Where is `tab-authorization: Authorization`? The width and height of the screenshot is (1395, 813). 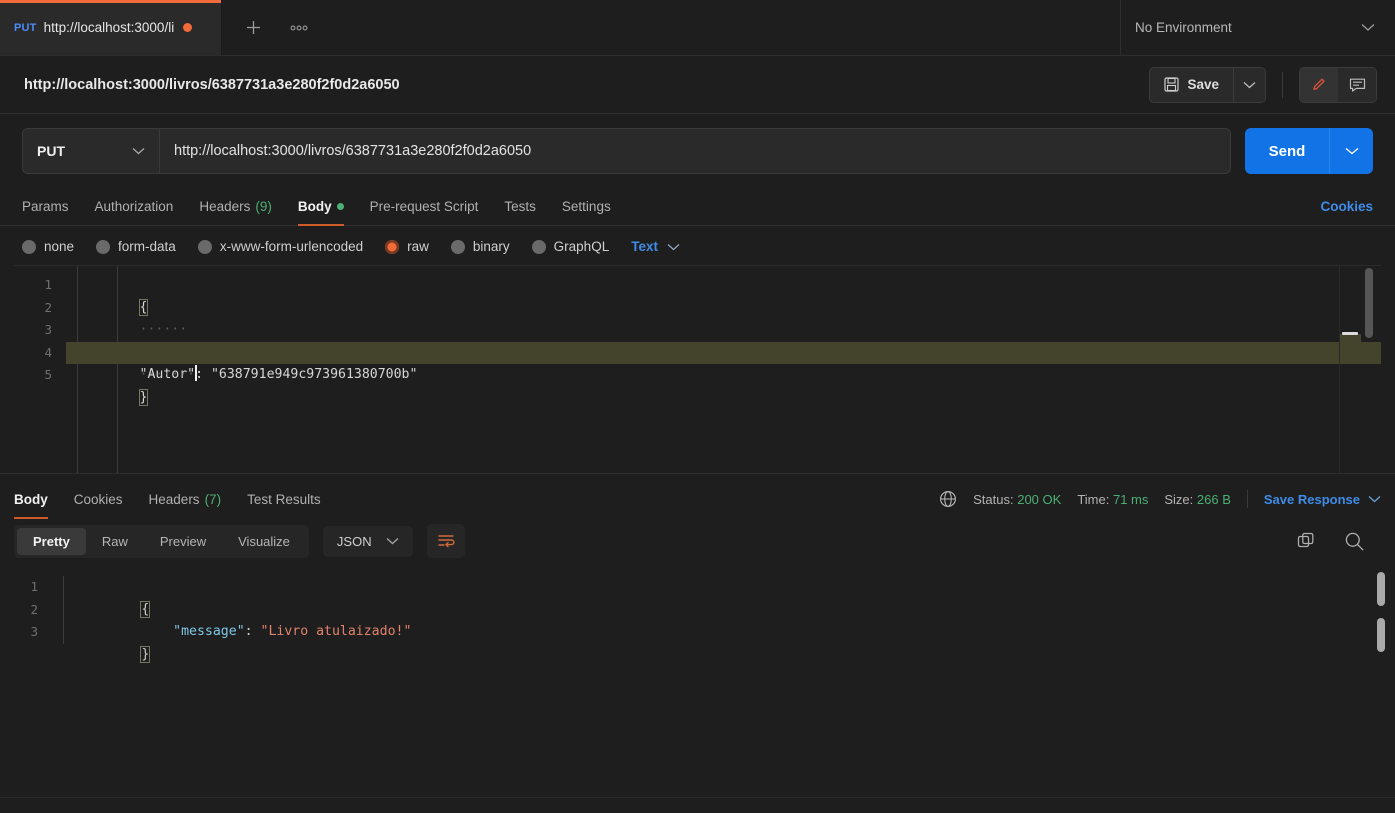
tab-authorization: Authorization is located at coordinates (134, 212).